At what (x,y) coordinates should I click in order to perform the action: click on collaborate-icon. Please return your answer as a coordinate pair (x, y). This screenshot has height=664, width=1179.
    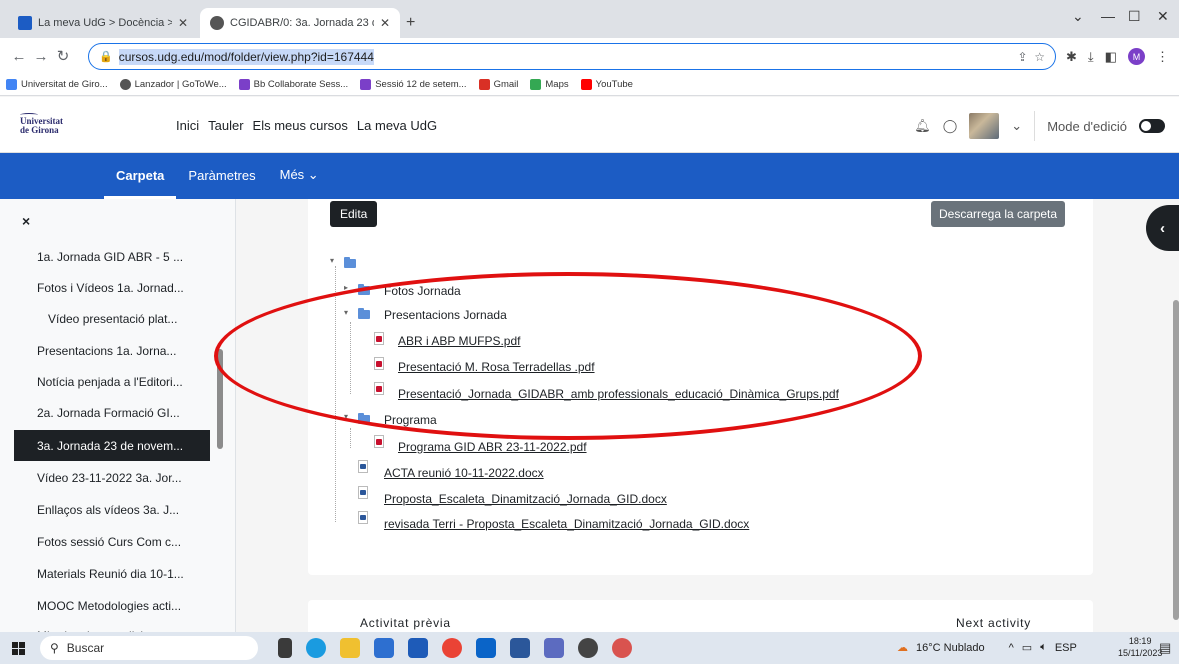
    Looking at the image, I should click on (244, 84).